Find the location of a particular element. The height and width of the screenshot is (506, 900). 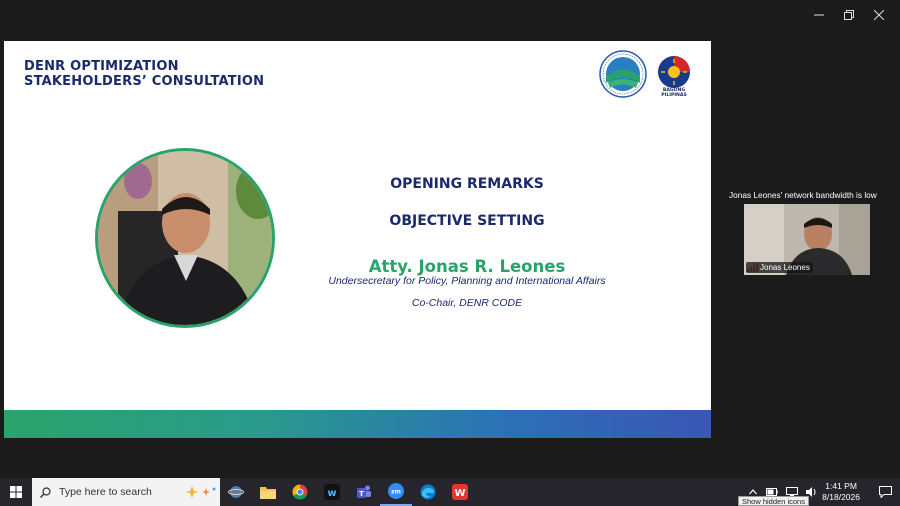

search-icon is located at coordinates (45, 492).